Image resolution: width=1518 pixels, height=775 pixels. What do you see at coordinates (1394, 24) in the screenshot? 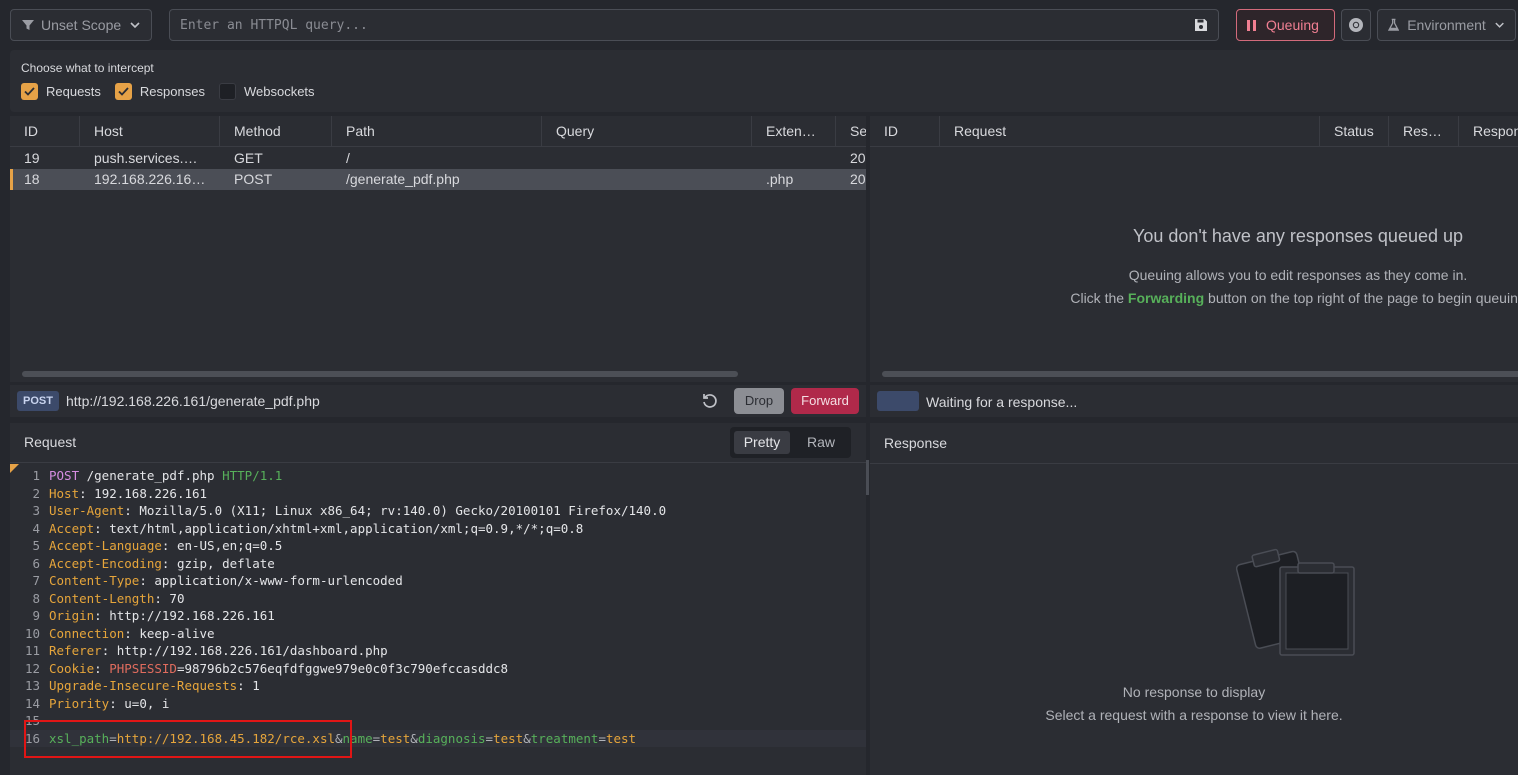
I see `flask-icon` at bounding box center [1394, 24].